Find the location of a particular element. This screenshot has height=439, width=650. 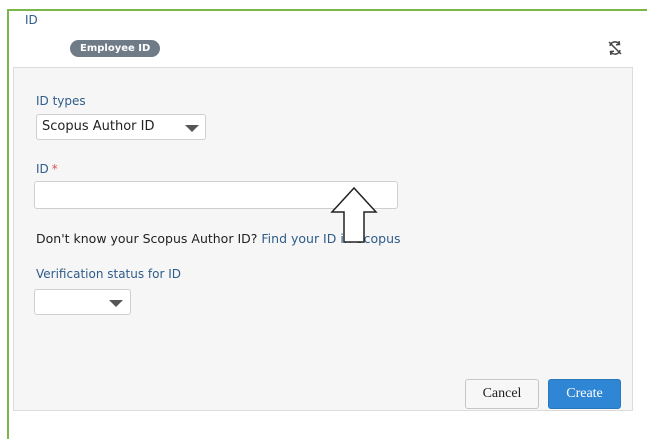

required-marker: * is located at coordinates (54, 169).